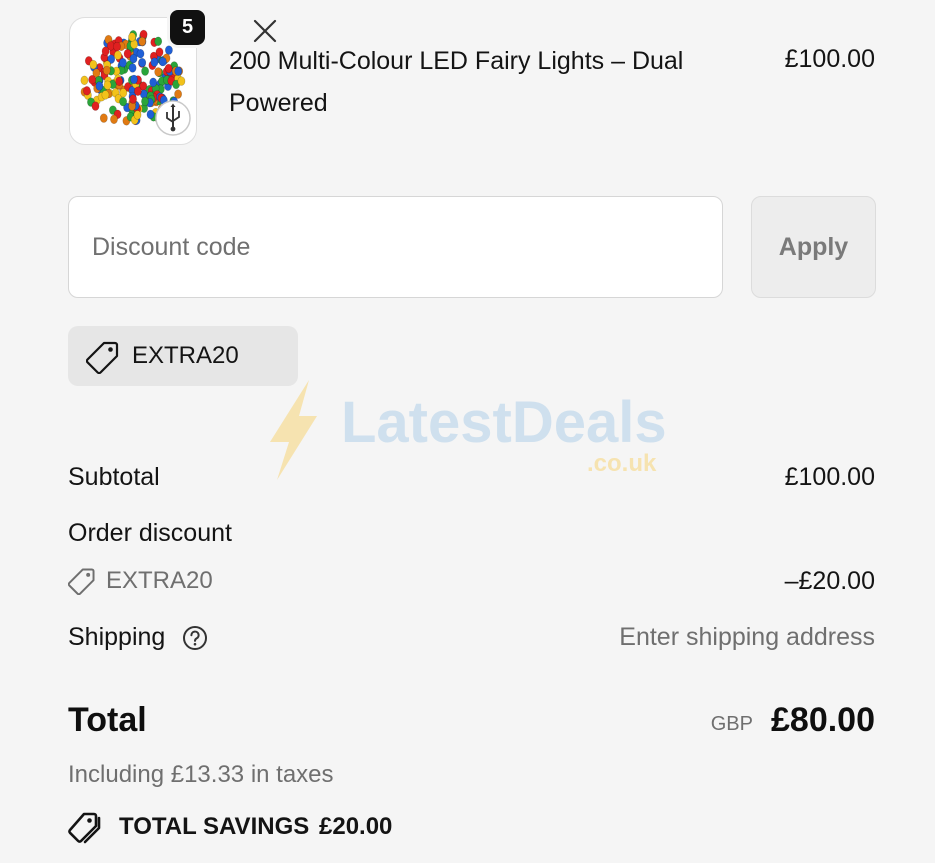  Describe the element at coordinates (114, 477) in the screenshot. I see `subtotal-label: Subtotal` at that location.